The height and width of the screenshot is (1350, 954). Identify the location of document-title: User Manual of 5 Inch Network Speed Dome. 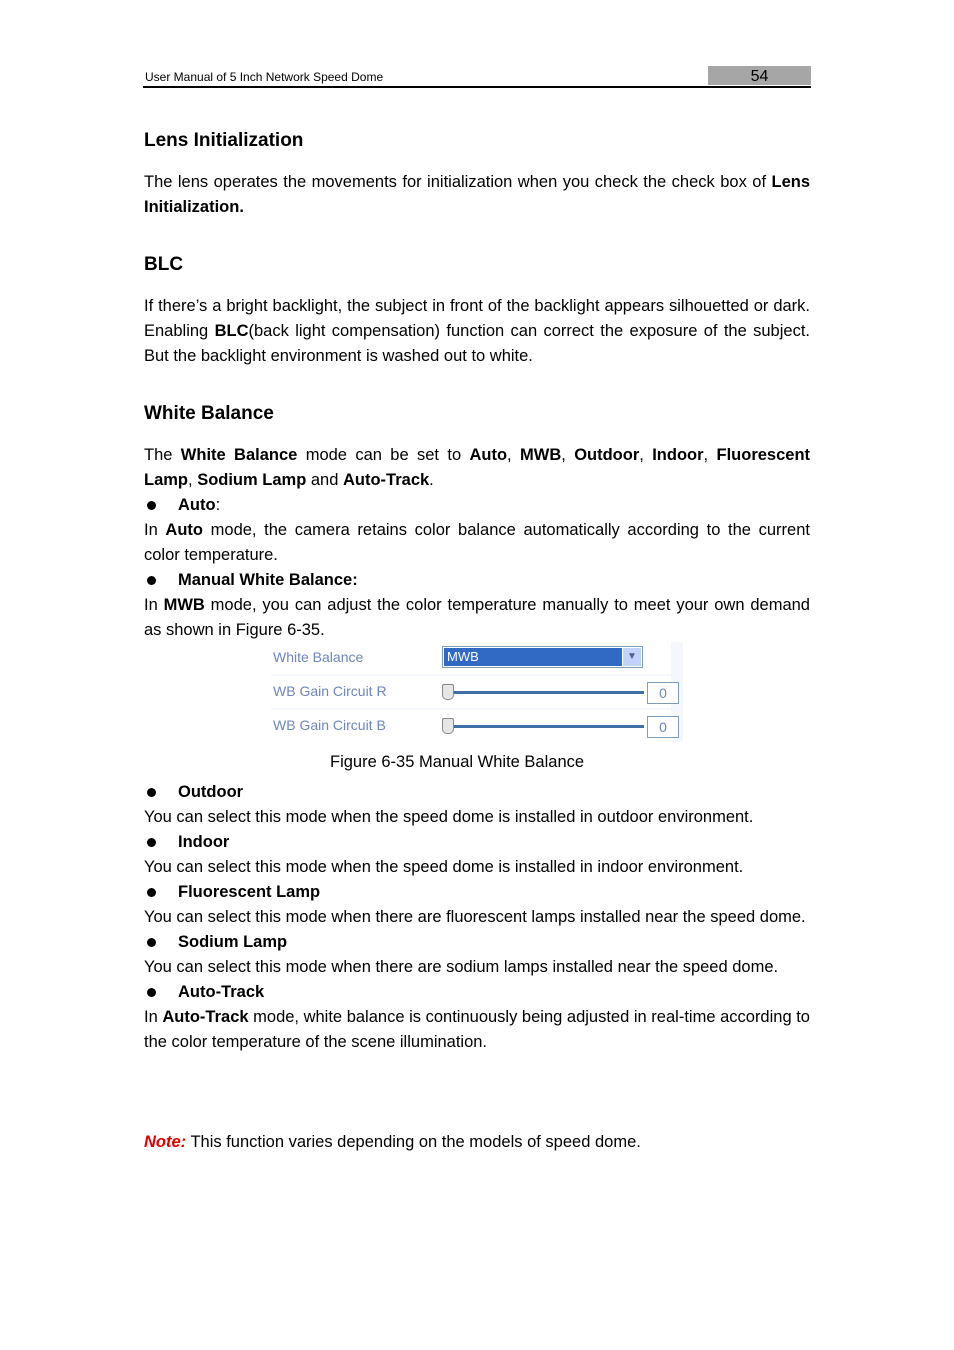
(264, 77).